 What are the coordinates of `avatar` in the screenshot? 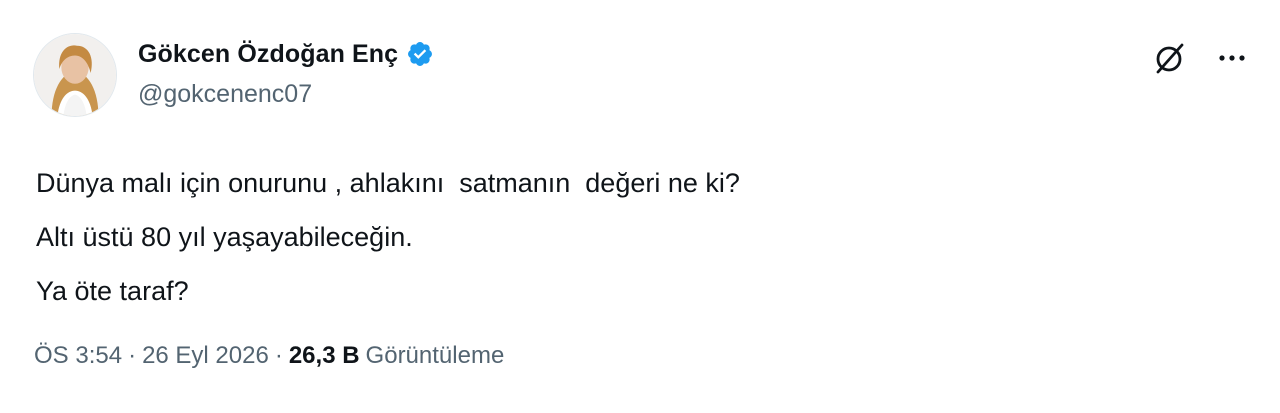 It's located at (75, 75).